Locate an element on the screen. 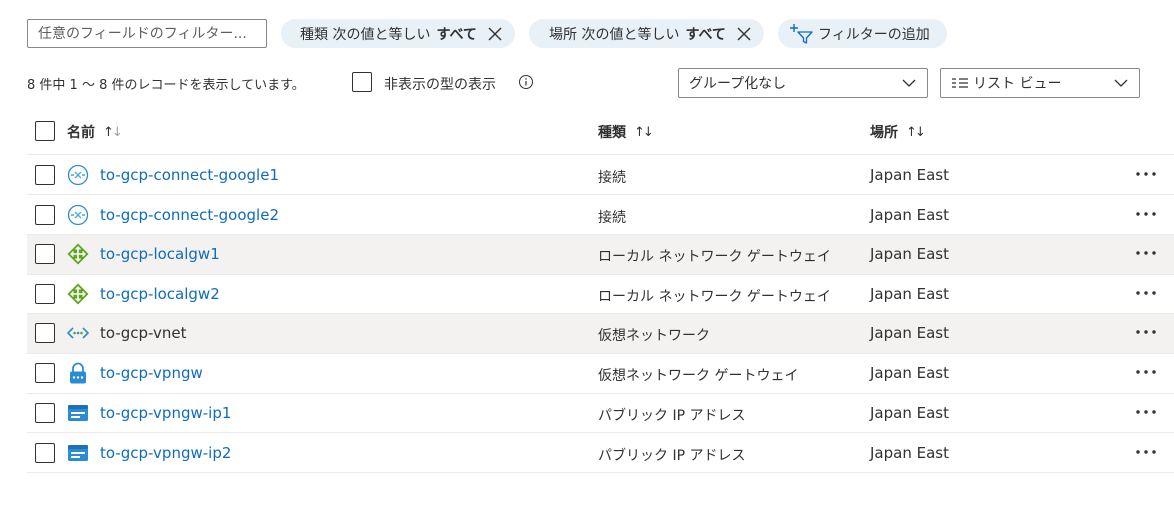  resource-type: 仮想ネットワーク ゲートウェイ is located at coordinates (698, 376).